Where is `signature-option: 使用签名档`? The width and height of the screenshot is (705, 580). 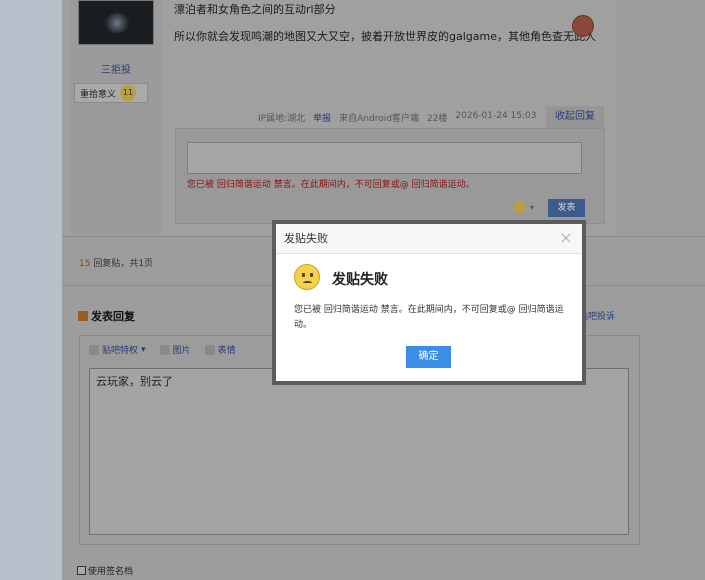 signature-option: 使用签名档 is located at coordinates (105, 570).